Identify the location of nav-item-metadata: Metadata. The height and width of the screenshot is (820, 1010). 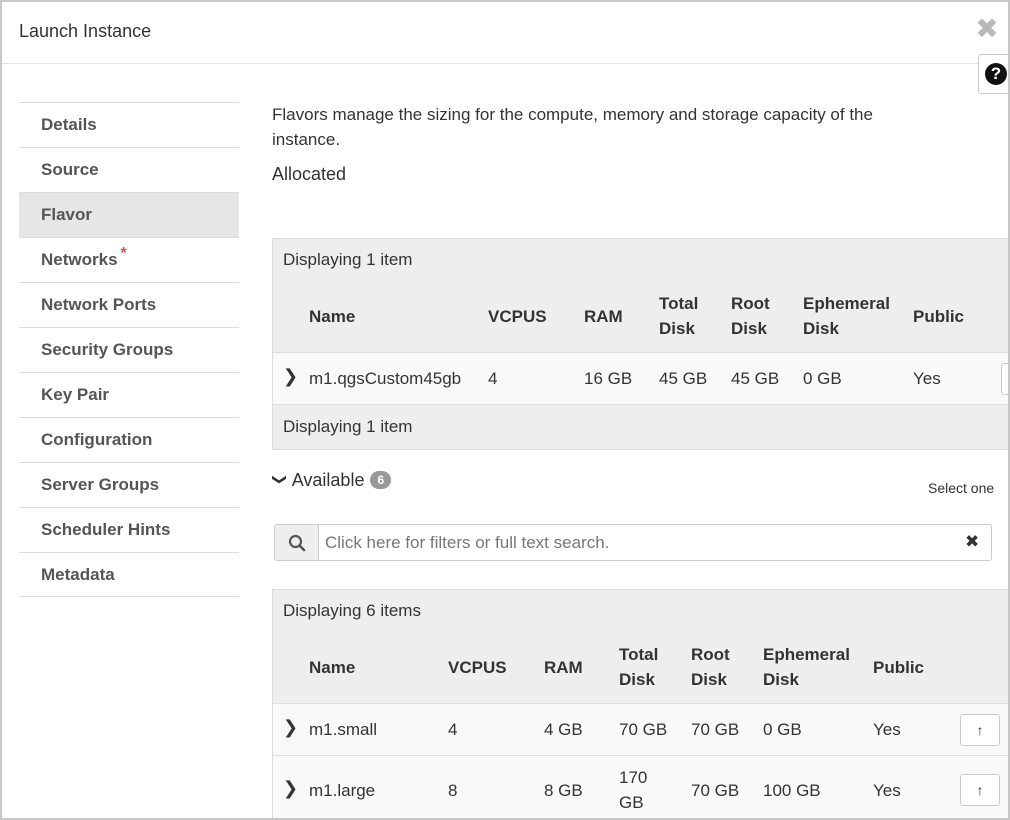
(129, 574).